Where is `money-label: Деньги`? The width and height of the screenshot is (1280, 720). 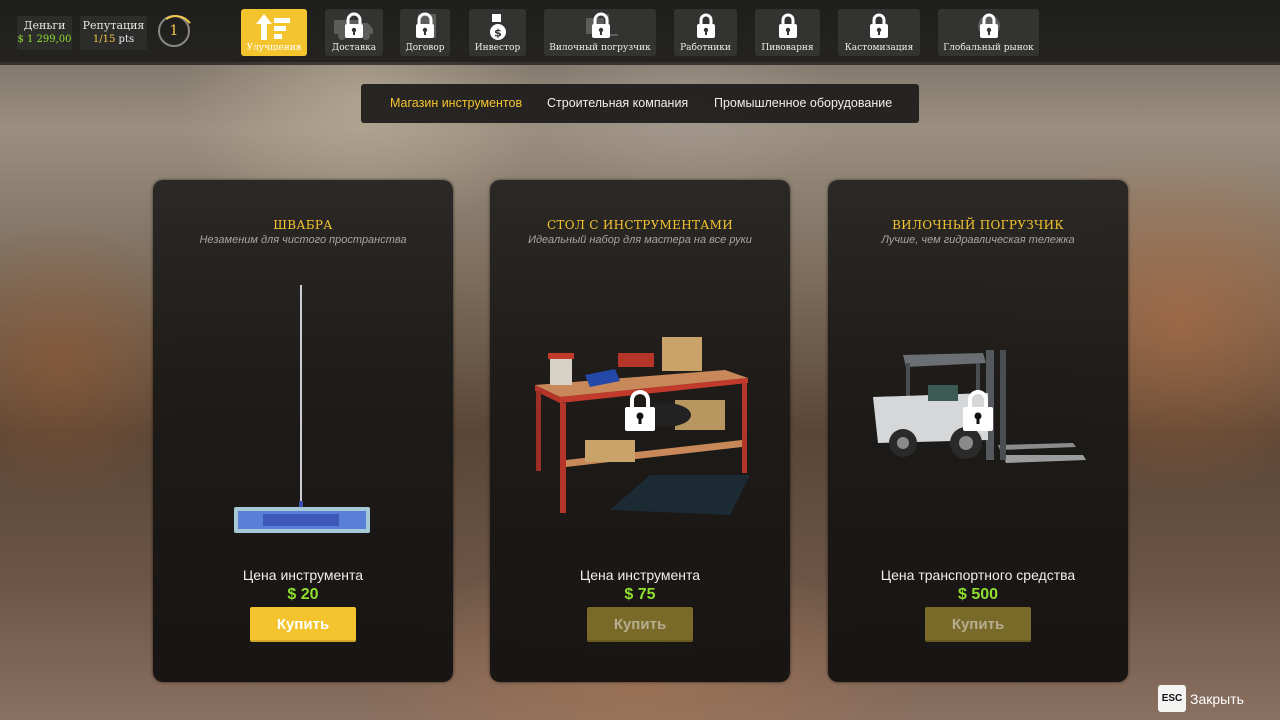 money-label: Деньги is located at coordinates (44, 25).